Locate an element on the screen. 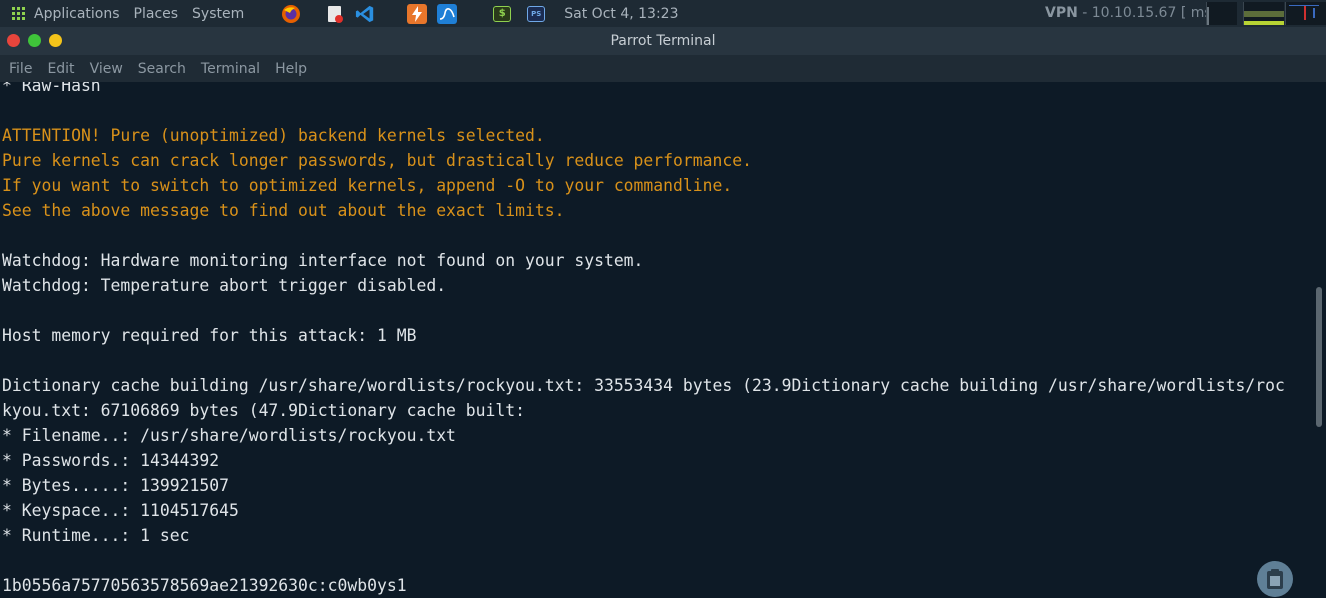 The height and width of the screenshot is (598, 1326). terminal-line: * Bytes.....: 139921507 is located at coordinates (115, 485).